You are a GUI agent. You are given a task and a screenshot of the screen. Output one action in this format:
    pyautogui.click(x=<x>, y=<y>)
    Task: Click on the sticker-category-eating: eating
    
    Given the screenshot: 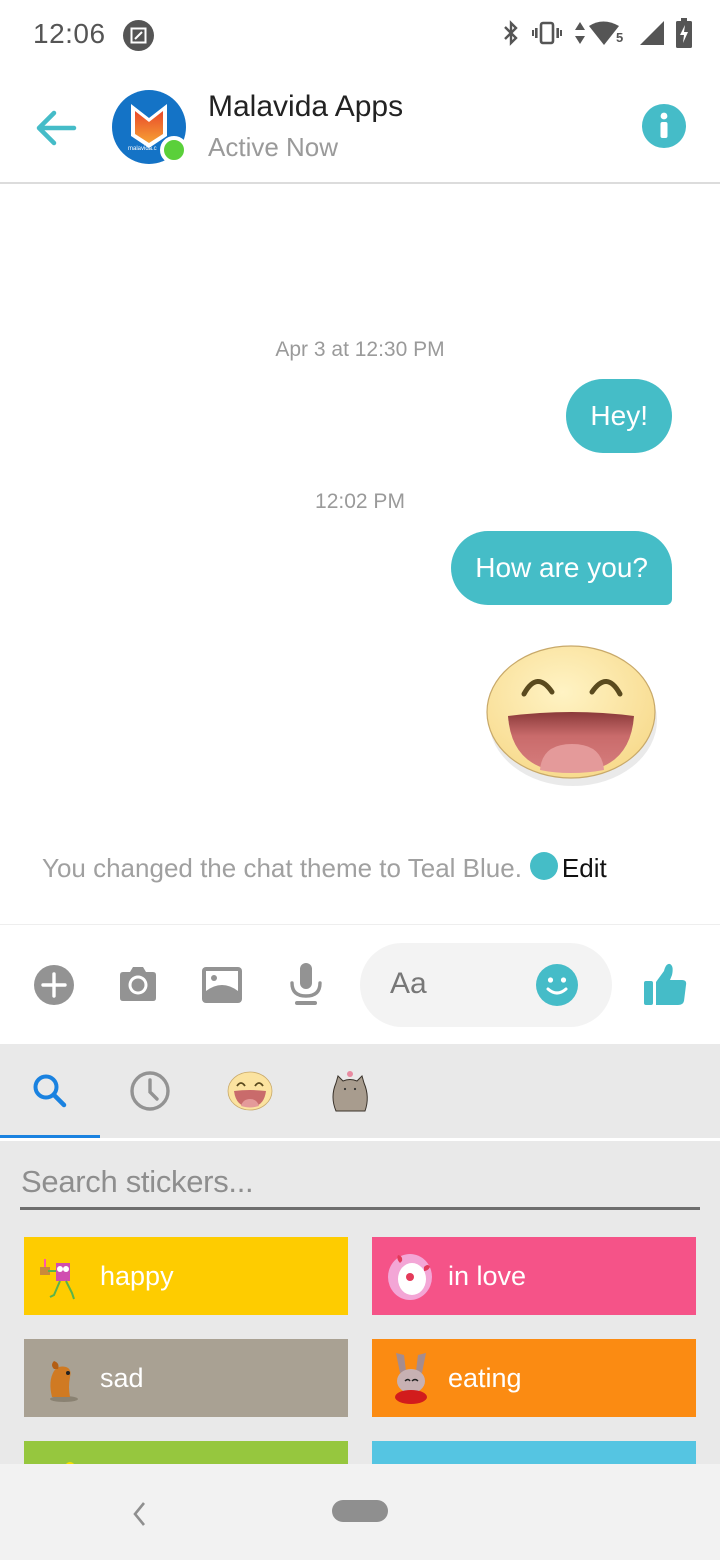 What is the action you would take?
    pyautogui.click(x=534, y=1378)
    